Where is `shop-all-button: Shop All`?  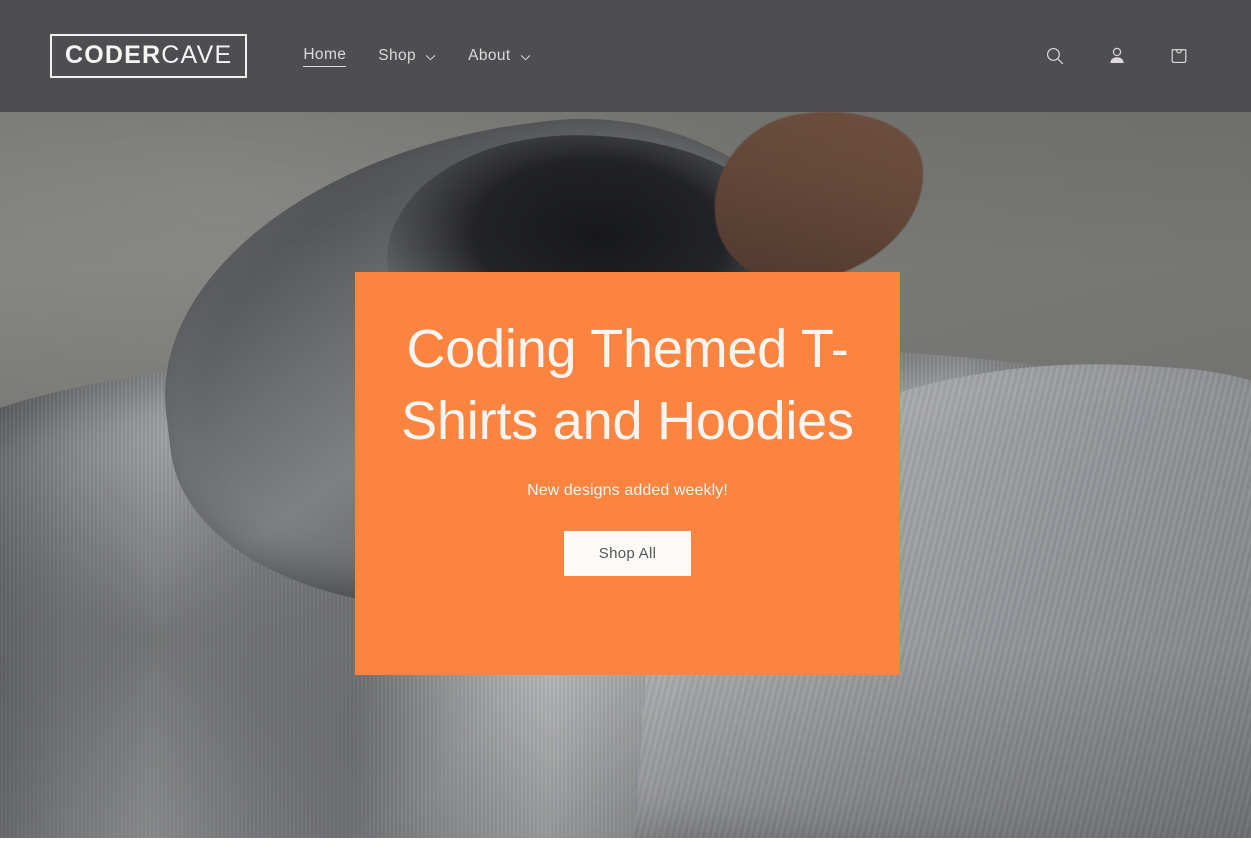 shop-all-button: Shop All is located at coordinates (627, 553).